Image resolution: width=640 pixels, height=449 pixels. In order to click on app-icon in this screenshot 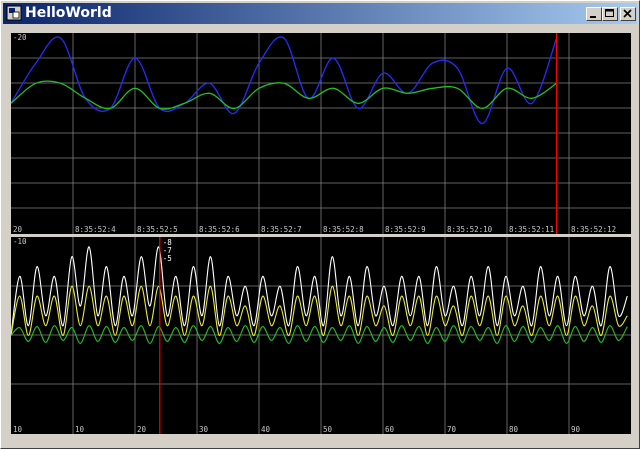, I will do `click(14, 13)`.